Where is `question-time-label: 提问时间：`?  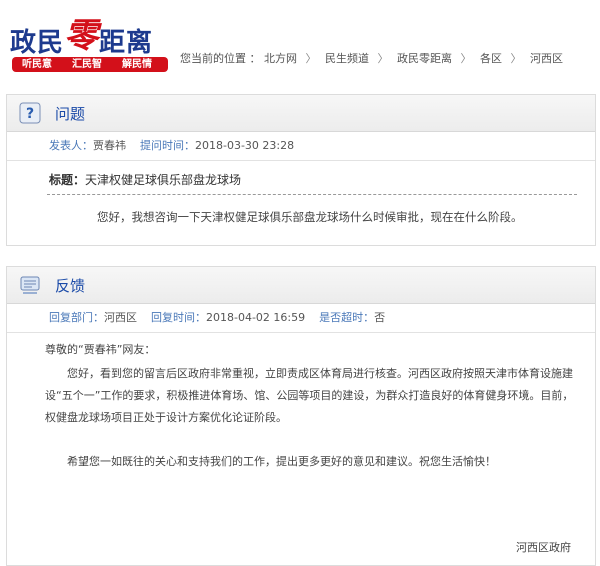 question-time-label: 提问时间： is located at coordinates (167, 145).